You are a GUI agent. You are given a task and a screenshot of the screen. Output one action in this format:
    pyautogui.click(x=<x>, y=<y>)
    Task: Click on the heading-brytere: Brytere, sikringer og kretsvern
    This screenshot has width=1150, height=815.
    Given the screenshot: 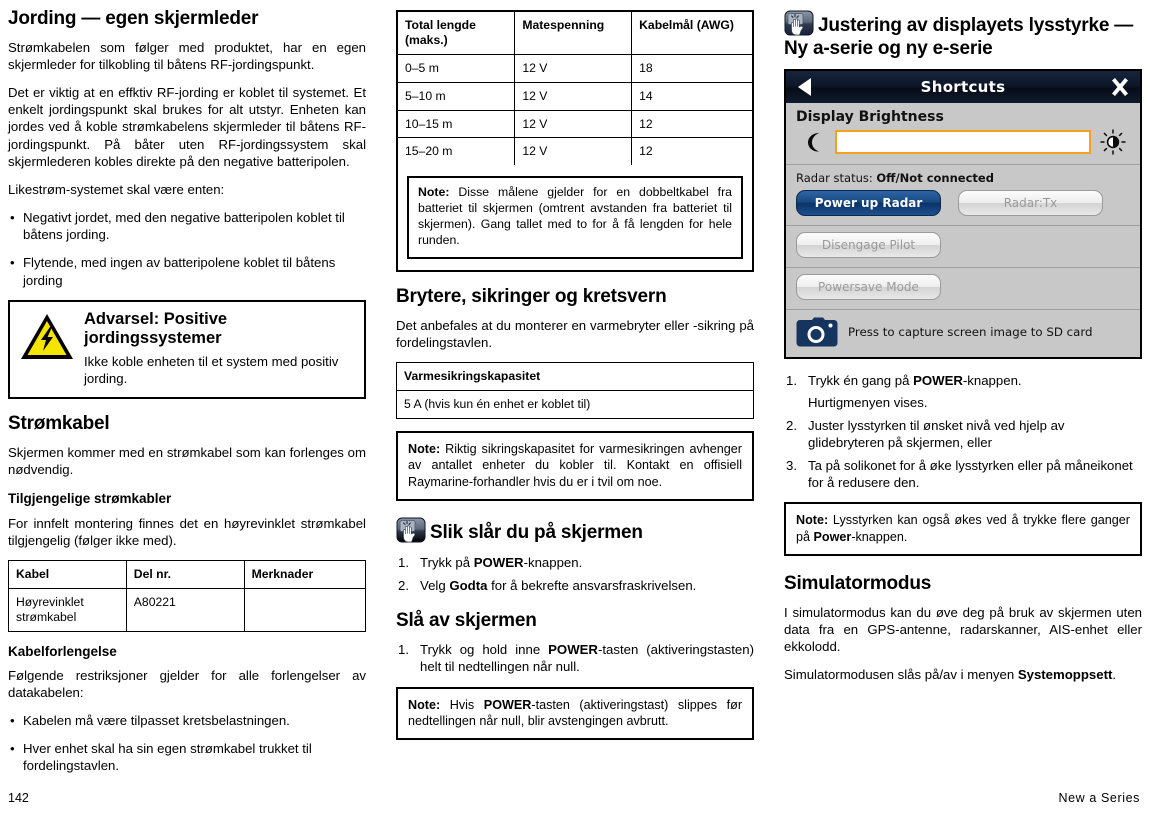 What is the action you would take?
    pyautogui.click(x=531, y=297)
    